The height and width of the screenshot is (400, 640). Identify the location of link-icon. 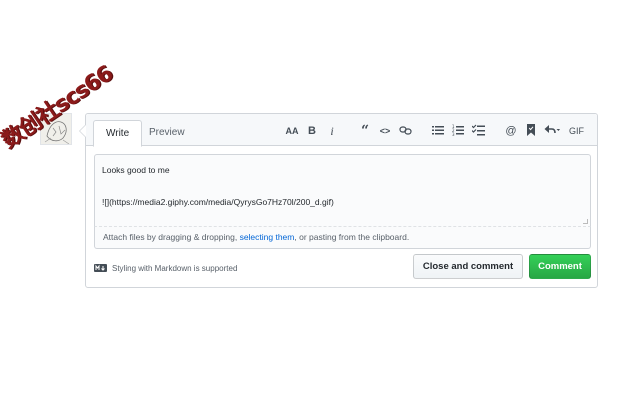
(405, 131).